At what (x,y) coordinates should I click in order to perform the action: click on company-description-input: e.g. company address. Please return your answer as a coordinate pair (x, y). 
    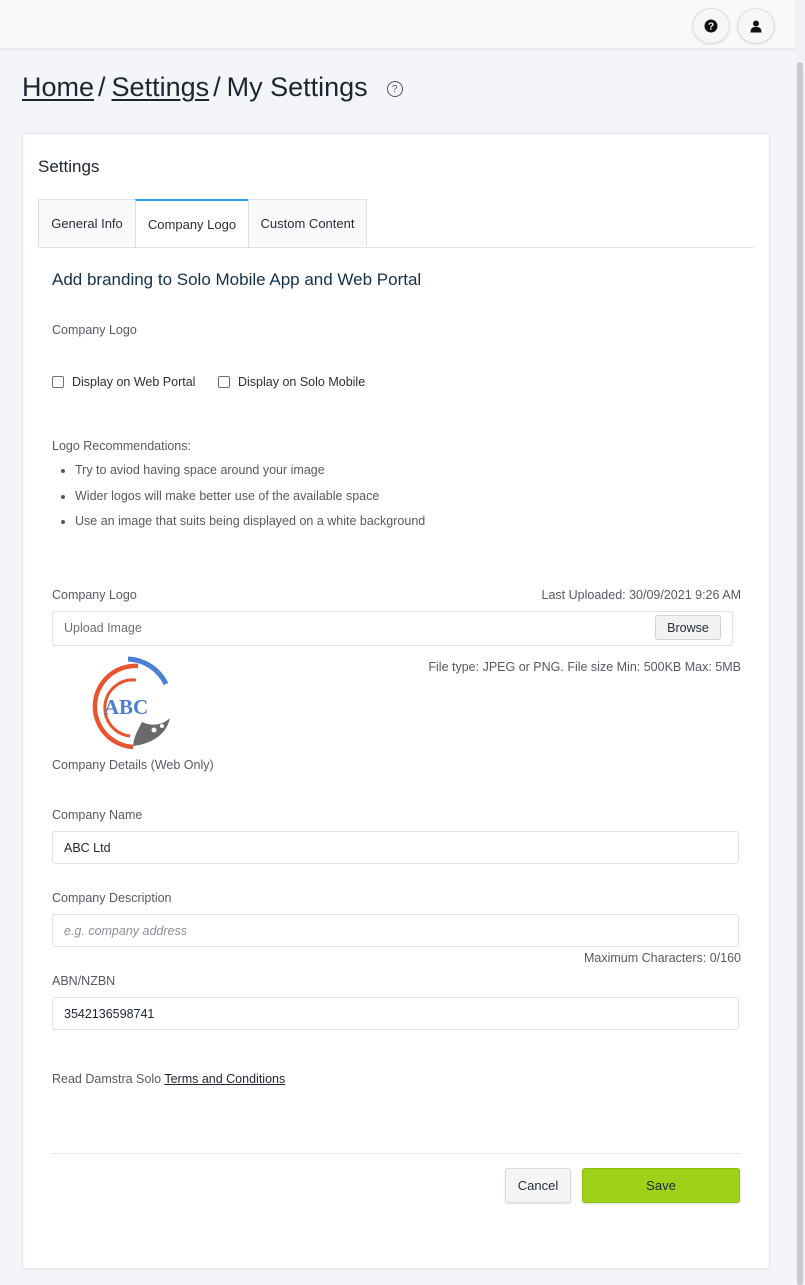
    Looking at the image, I should click on (395, 930).